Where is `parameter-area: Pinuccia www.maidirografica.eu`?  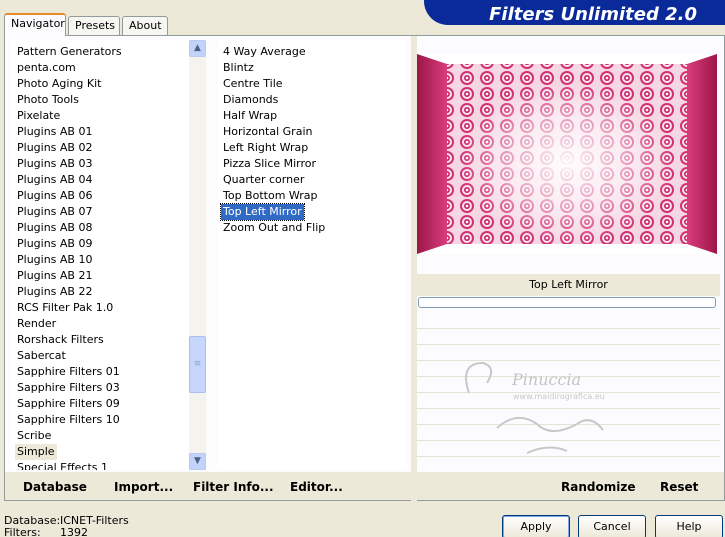 parameter-area: Pinuccia www.maidirografica.eu is located at coordinates (568, 390).